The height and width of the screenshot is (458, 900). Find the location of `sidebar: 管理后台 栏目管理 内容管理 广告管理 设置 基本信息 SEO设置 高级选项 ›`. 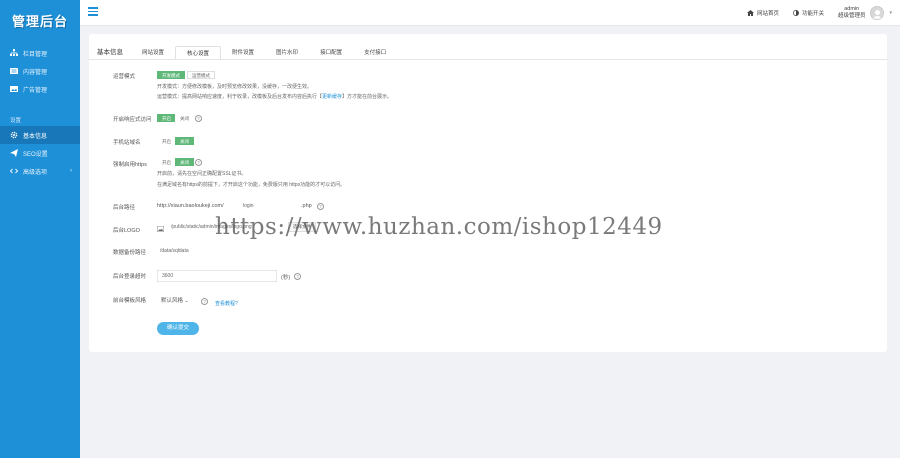

sidebar: 管理后台 栏目管理 内容管理 广告管理 设置 基本信息 SEO设置 高级选项 › is located at coordinates (40, 229).